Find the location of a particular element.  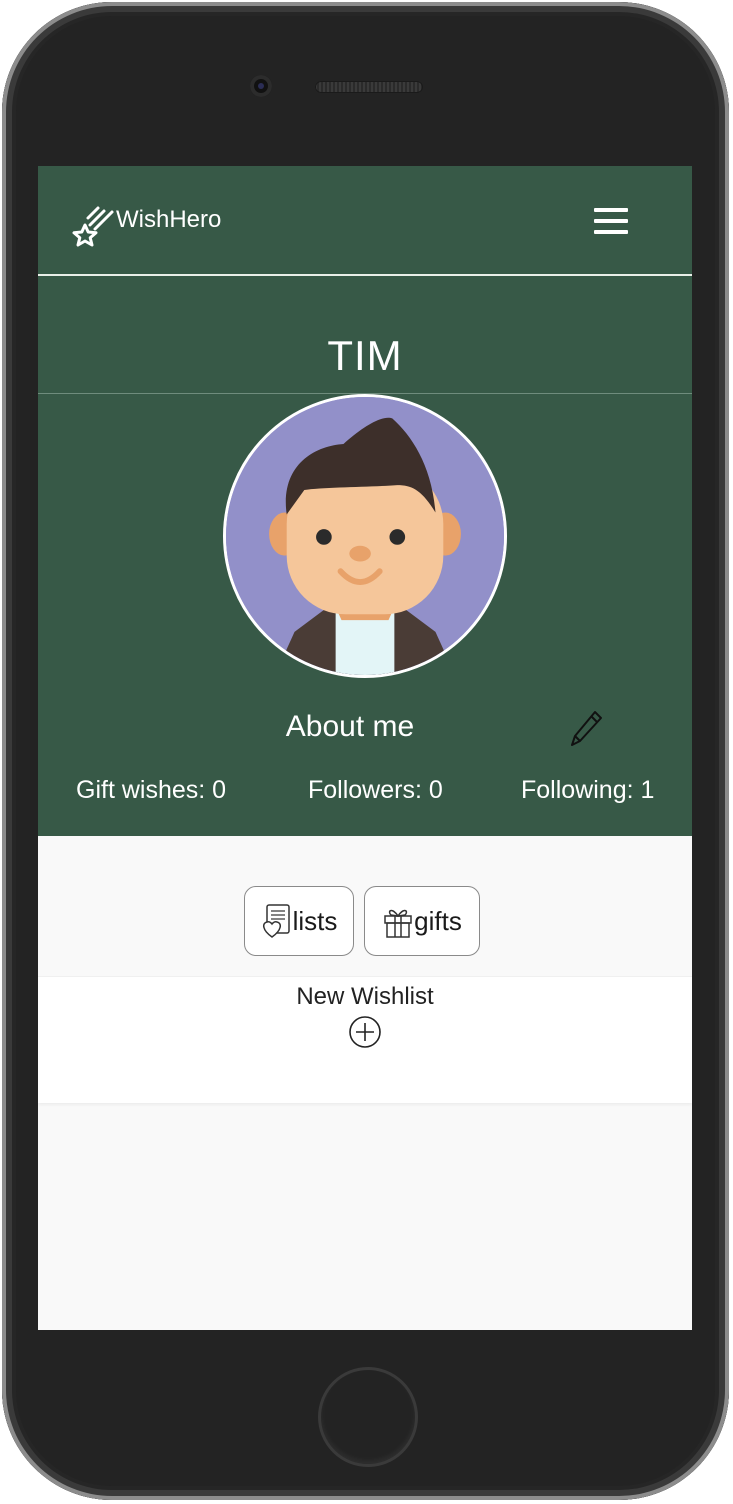

gift-icon is located at coordinates (398, 923).